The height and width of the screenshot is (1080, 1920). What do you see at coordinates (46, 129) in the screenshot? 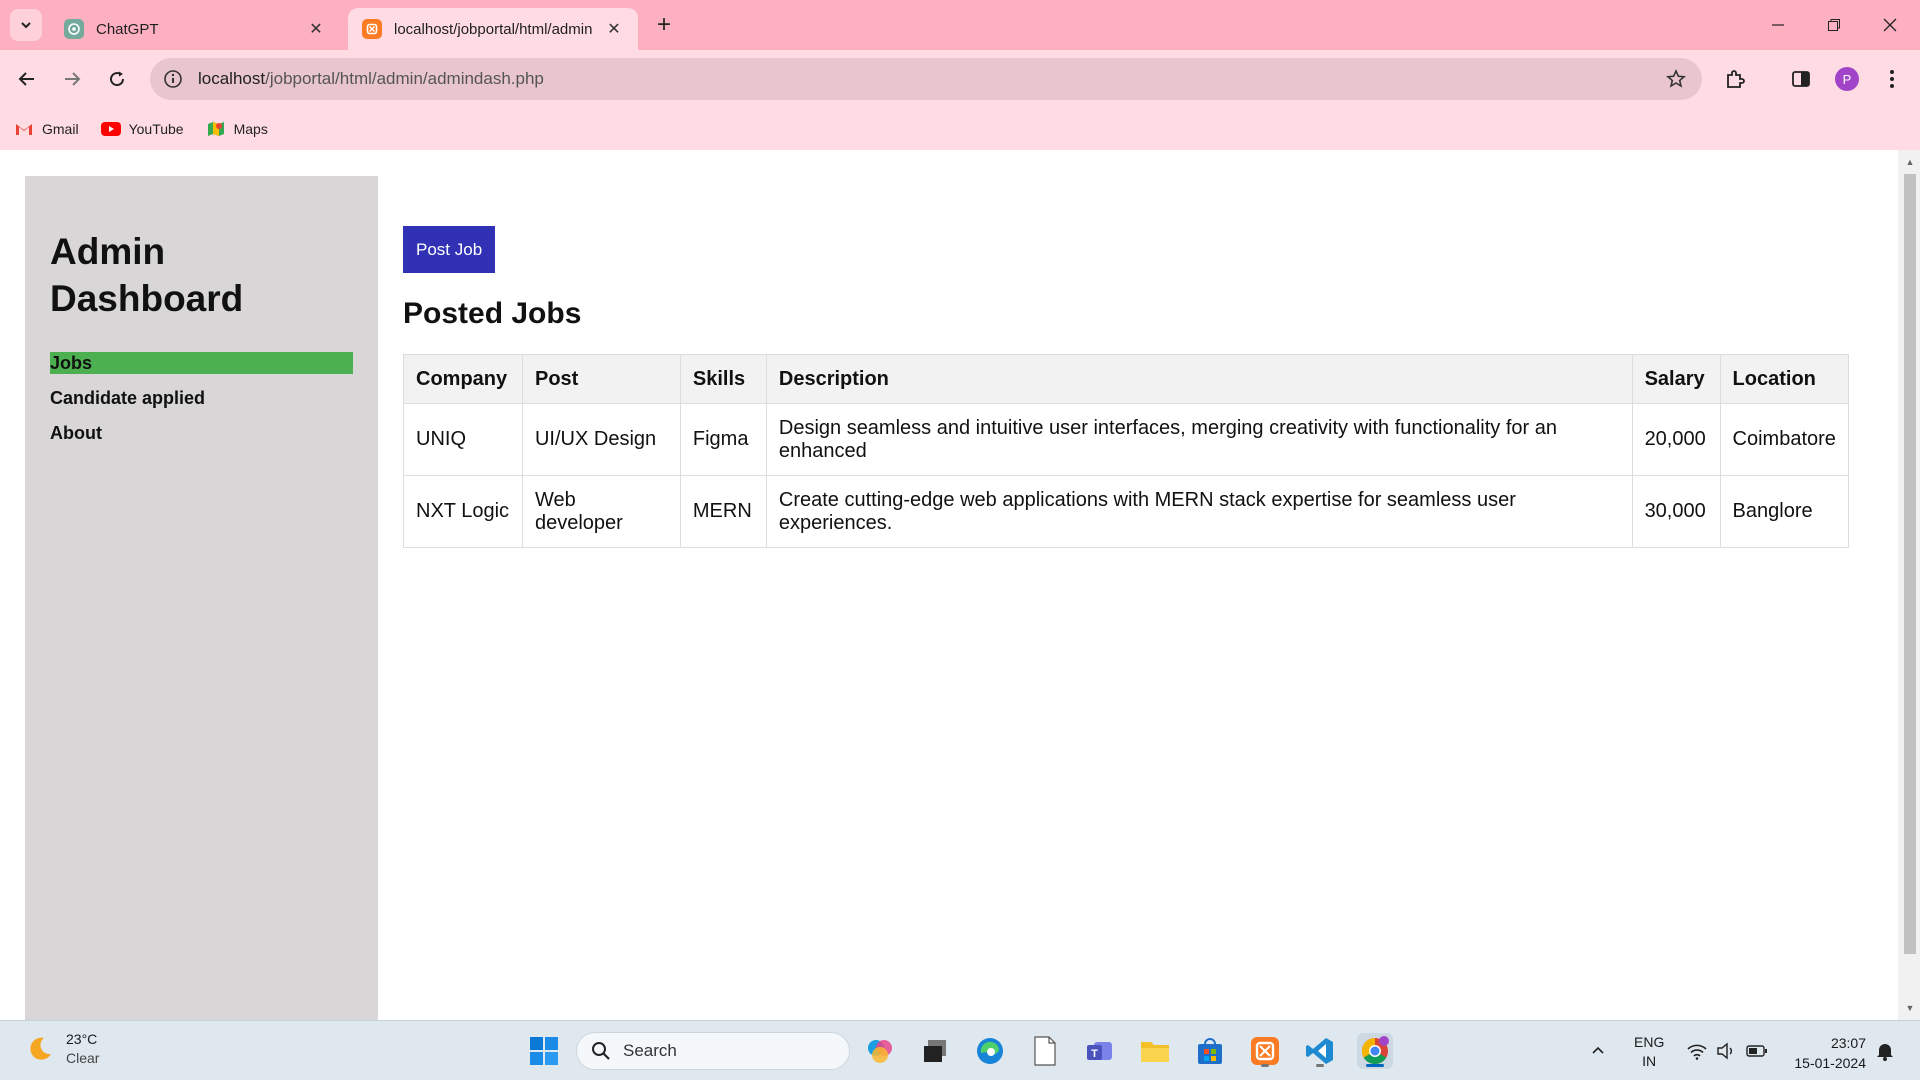
I see `bookmark-gmail: Gmail` at bounding box center [46, 129].